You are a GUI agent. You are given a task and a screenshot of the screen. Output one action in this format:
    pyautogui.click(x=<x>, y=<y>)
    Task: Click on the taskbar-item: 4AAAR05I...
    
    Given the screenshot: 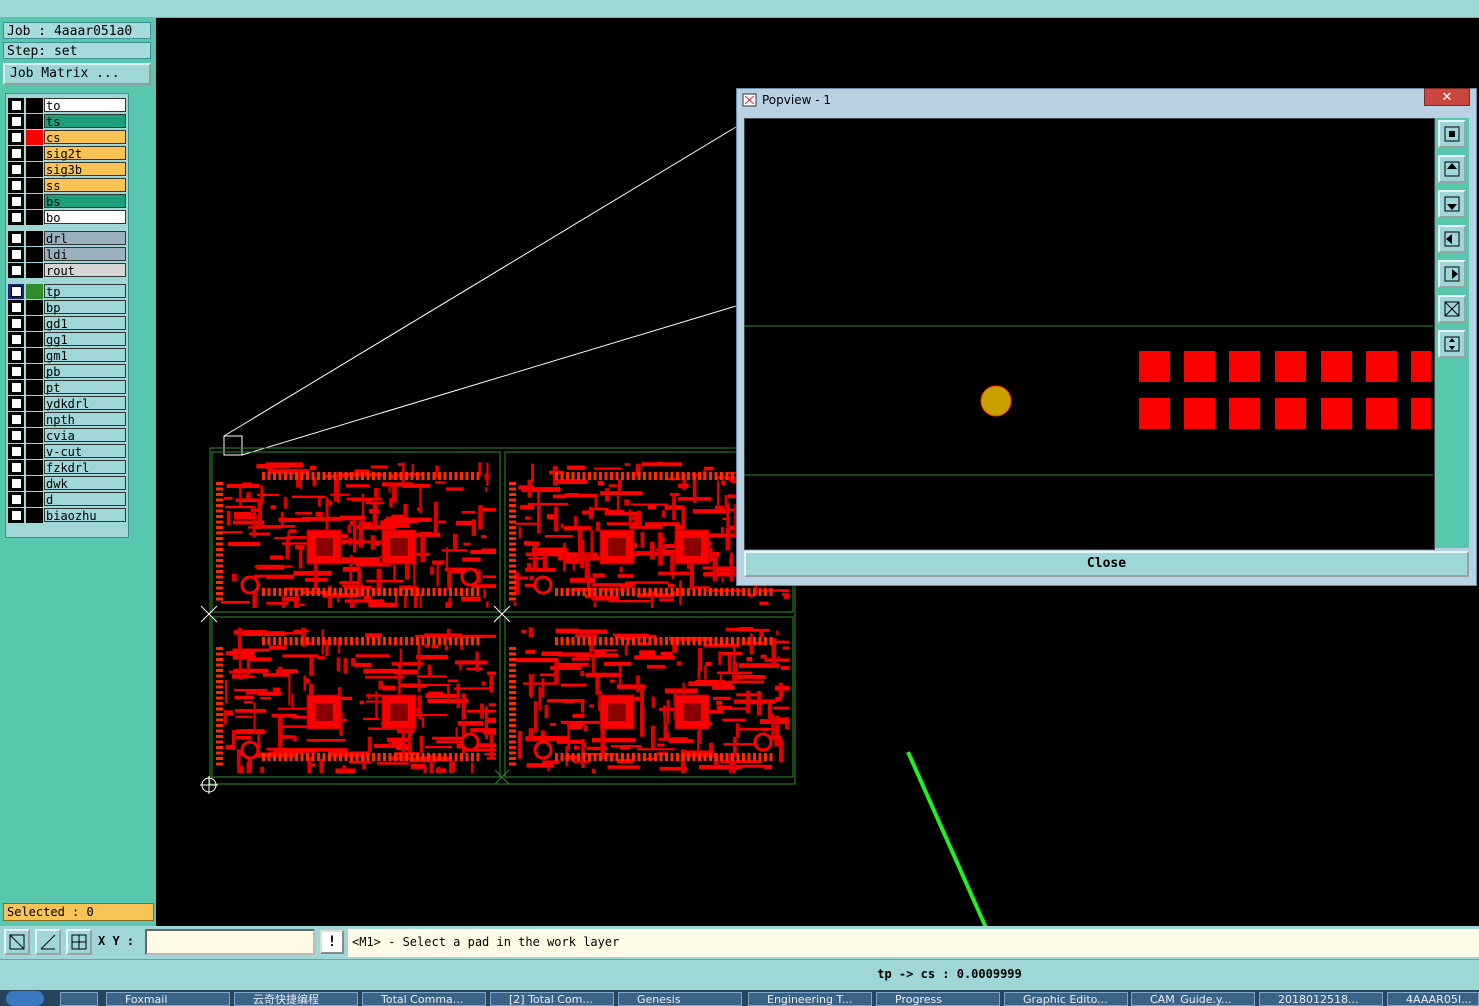 What is the action you would take?
    pyautogui.click(x=1433, y=999)
    